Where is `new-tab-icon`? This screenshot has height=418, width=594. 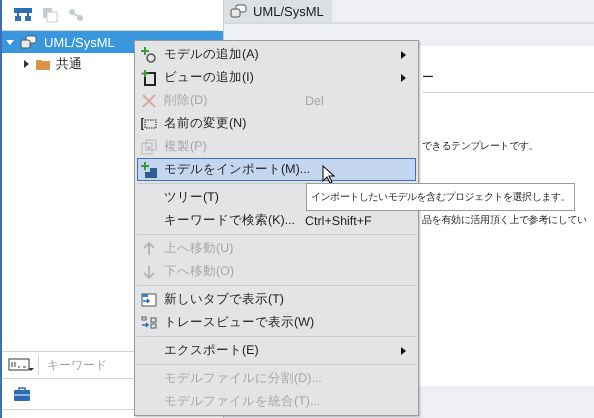
new-tab-icon is located at coordinates (149, 299).